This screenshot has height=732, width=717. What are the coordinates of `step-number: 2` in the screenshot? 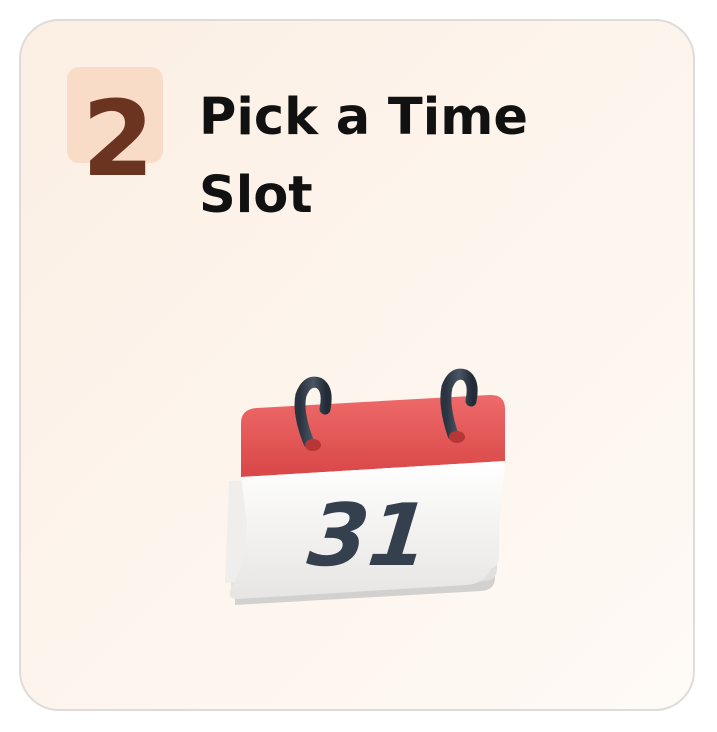 It's located at (118, 139).